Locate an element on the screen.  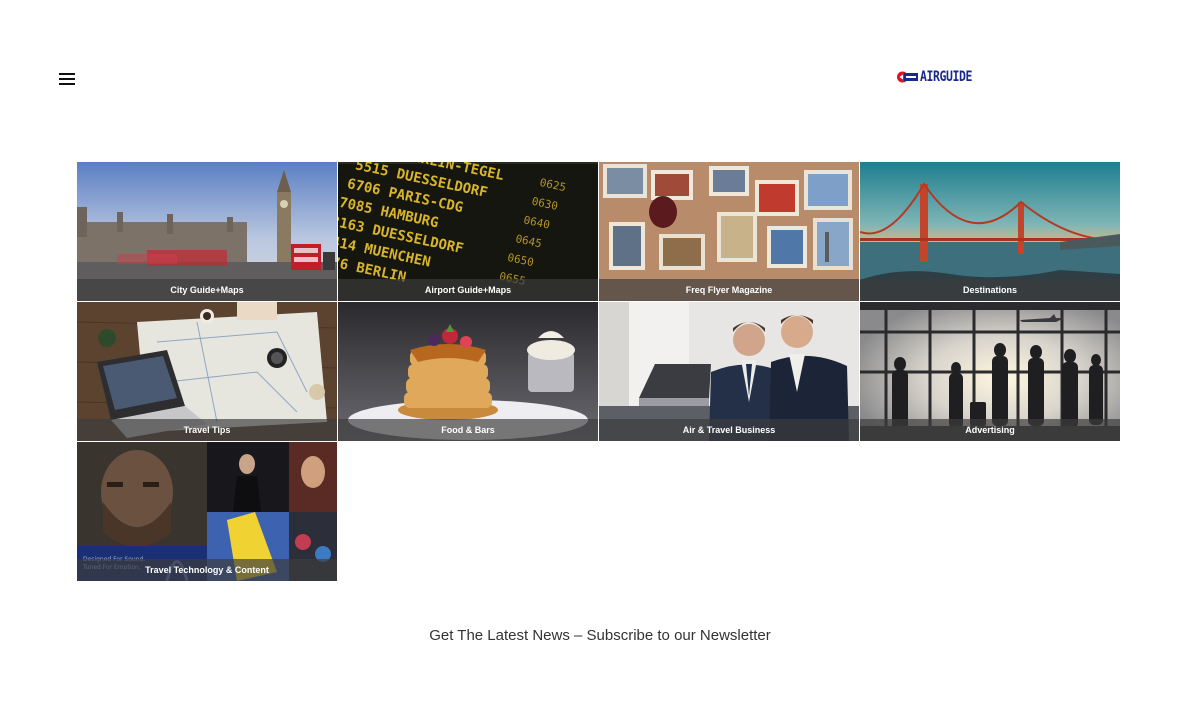
tile-caption: Advertising is located at coordinates (990, 430).